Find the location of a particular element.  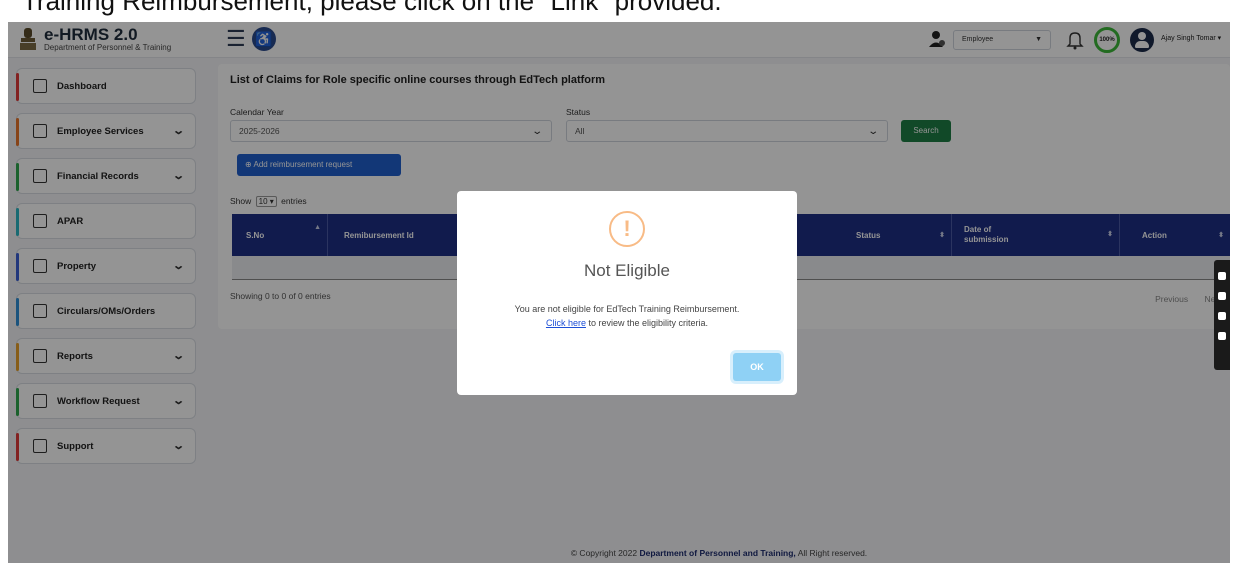

video-icon is located at coordinates (1222, 296).